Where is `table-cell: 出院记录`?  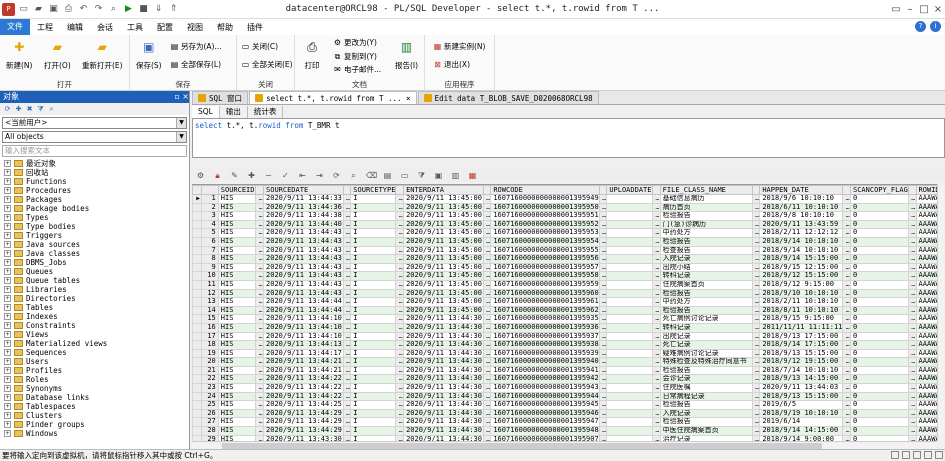 table-cell: 出院记录 is located at coordinates (706, 336).